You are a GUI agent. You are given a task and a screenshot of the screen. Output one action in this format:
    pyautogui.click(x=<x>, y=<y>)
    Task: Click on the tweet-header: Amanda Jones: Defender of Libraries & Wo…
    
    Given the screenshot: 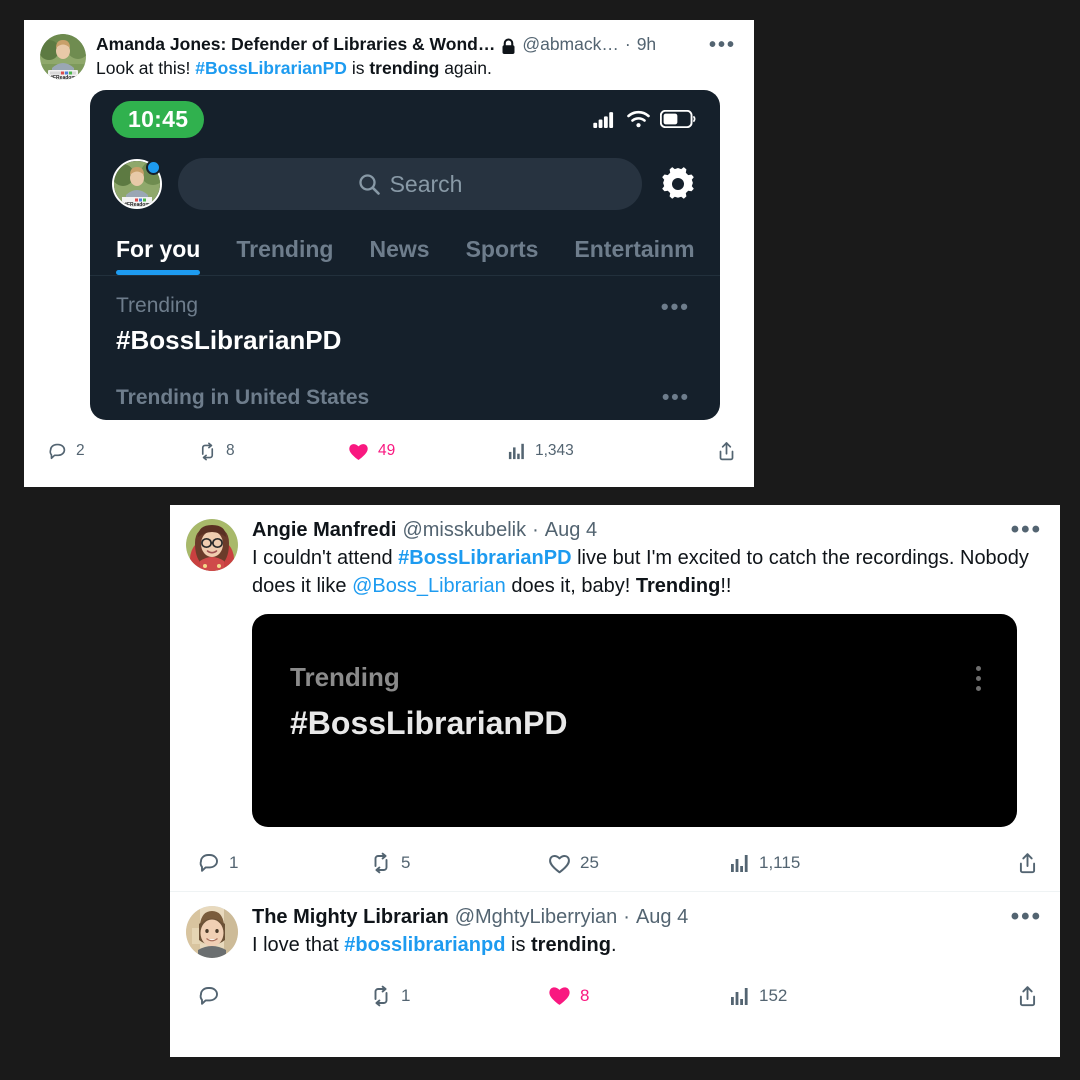 What is the action you would take?
    pyautogui.click(x=416, y=44)
    